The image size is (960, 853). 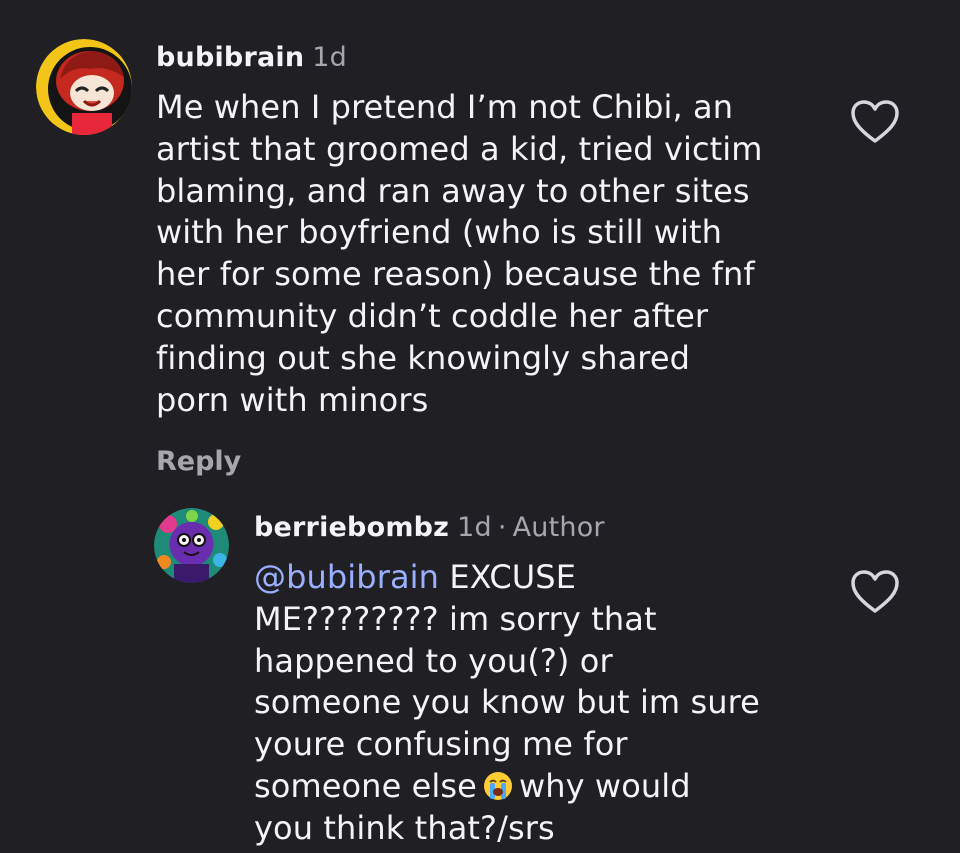 What do you see at coordinates (441, 744) in the screenshot?
I see `comment-line: youre confusing me for` at bounding box center [441, 744].